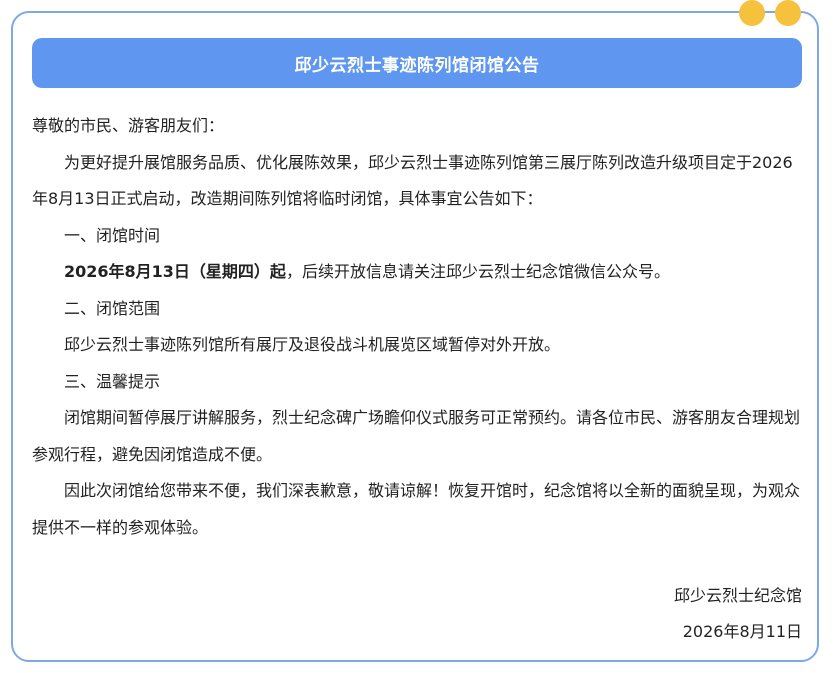  Describe the element at coordinates (312, 344) in the screenshot. I see `section2-body: 邱少云烈士事迹陈列馆所有展厅及退役战斗机展览区域暂停对外开放。` at that location.